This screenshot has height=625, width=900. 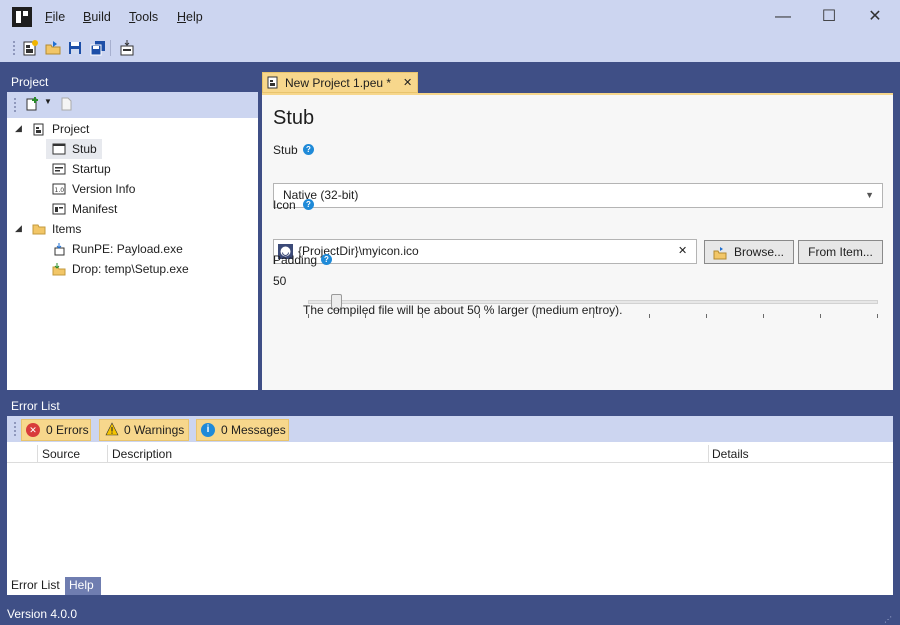 What do you see at coordinates (74, 149) in the screenshot?
I see `tree-item-stub: Stub` at bounding box center [74, 149].